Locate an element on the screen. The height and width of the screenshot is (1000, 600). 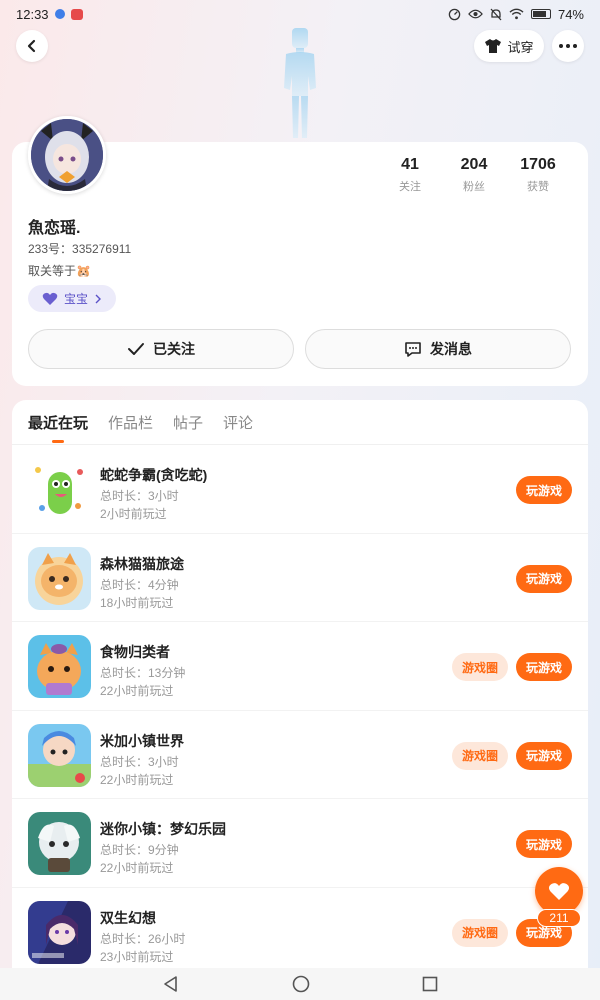
avatar-portrait is located at coordinates (67, 155).